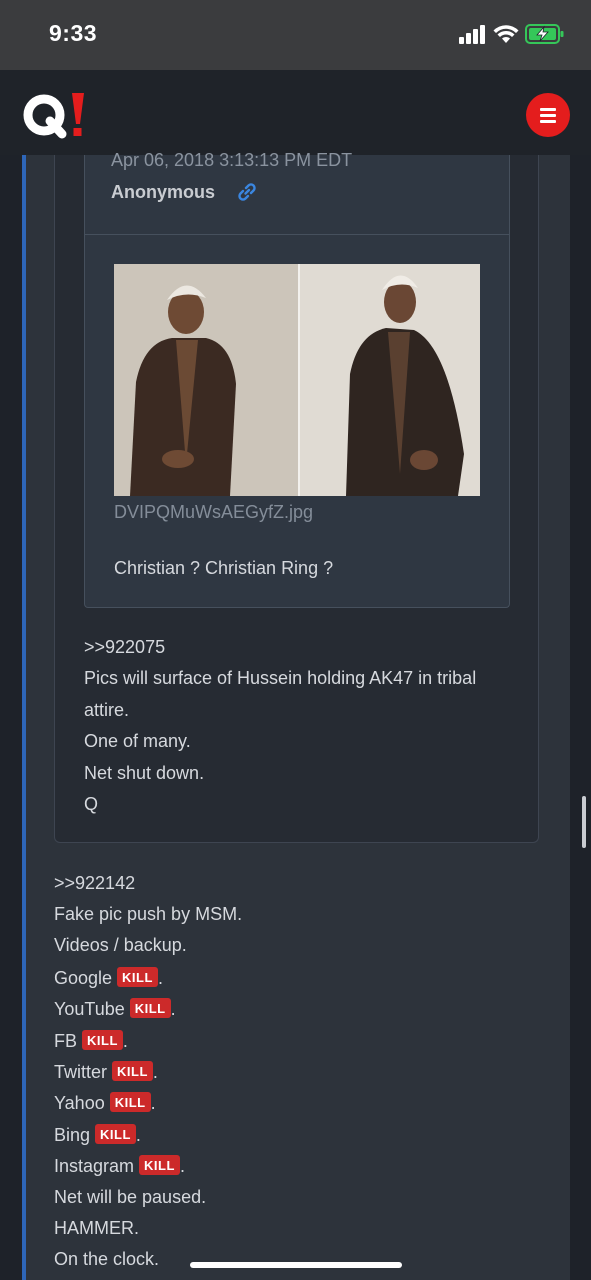 This screenshot has height=1280, width=591. What do you see at coordinates (584, 822) in the screenshot?
I see `scrollbar` at bounding box center [584, 822].